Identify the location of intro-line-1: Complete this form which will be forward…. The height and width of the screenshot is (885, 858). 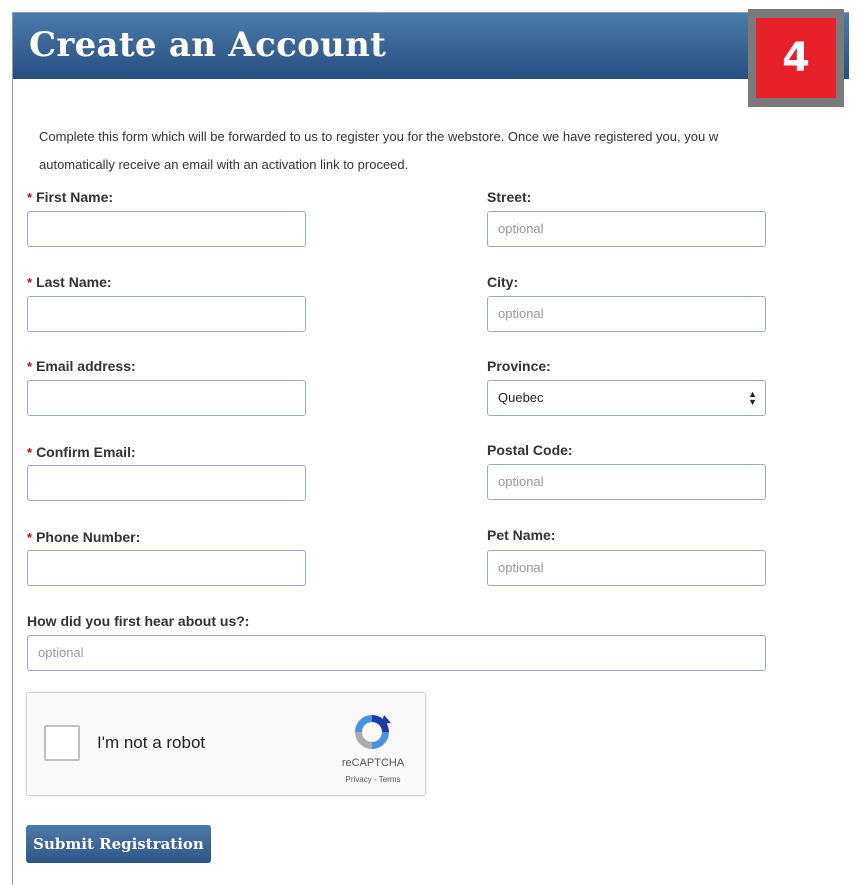
(379, 136).